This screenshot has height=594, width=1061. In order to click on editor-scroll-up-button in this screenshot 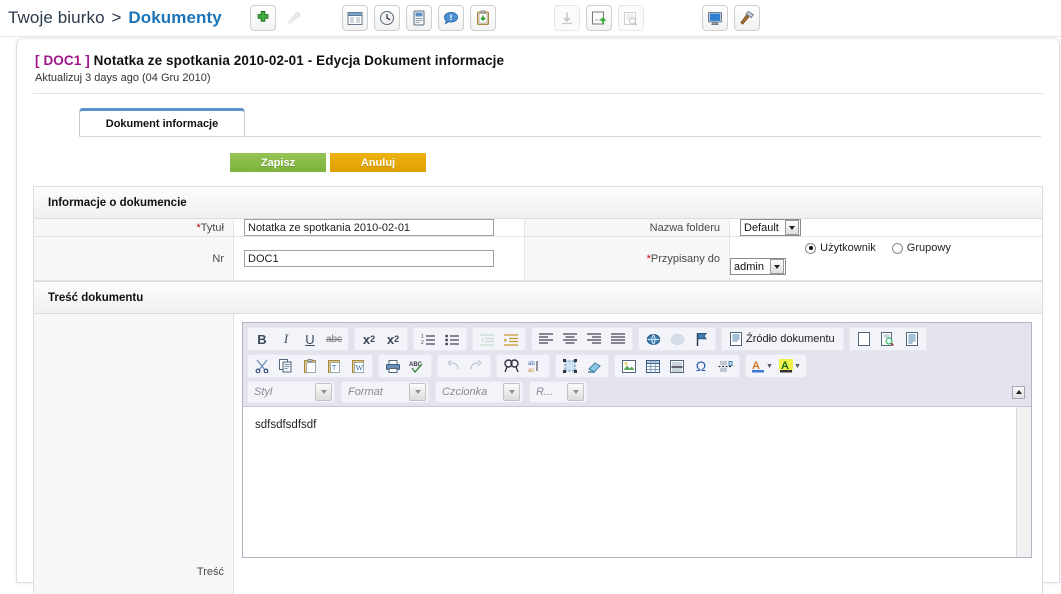, I will do `click(1018, 392)`.